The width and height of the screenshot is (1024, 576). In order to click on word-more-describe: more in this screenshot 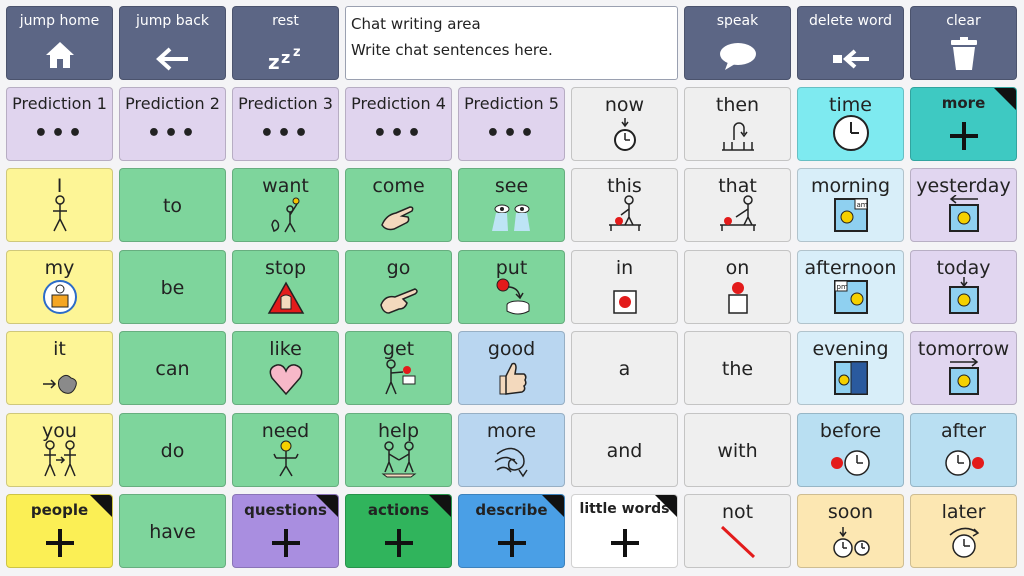, I will do `click(511, 450)`.